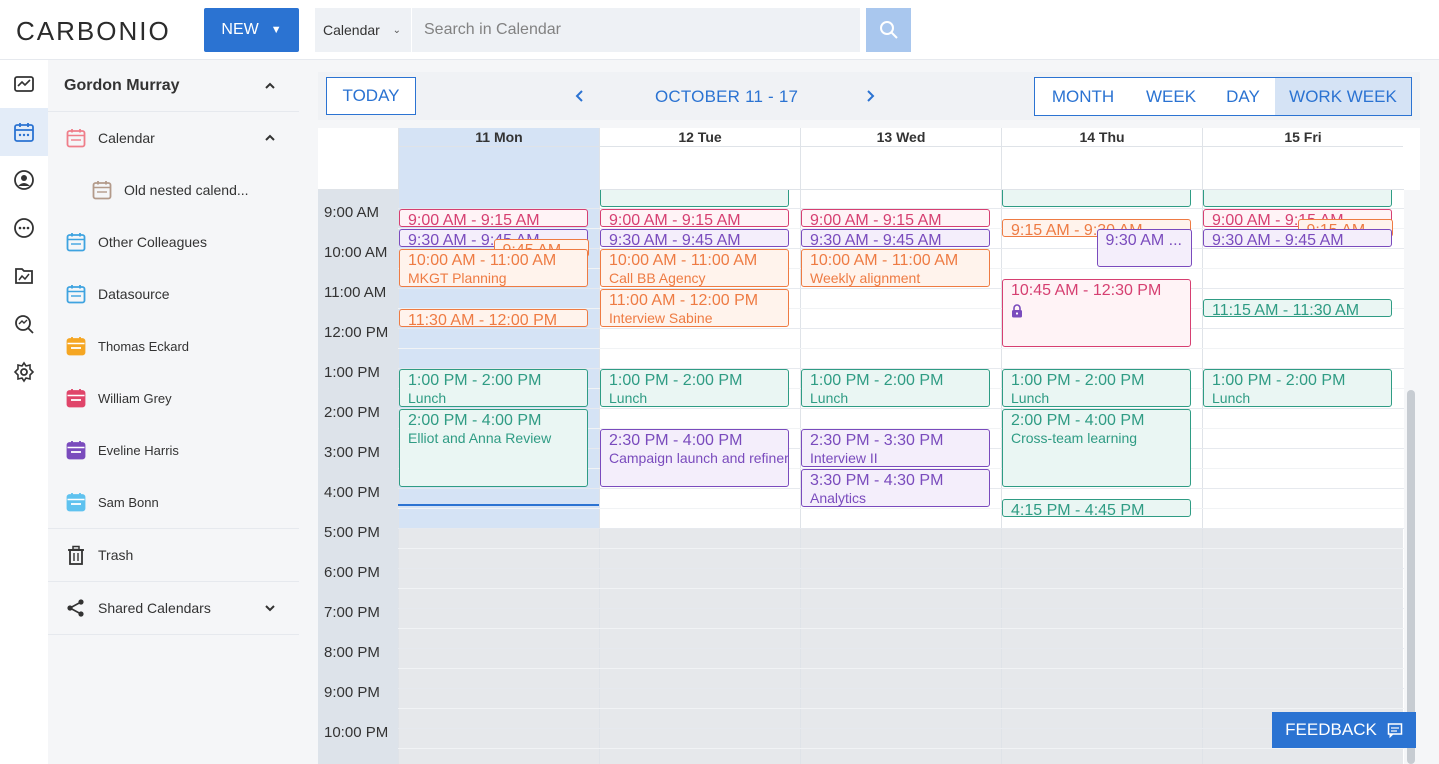 Image resolution: width=1439 pixels, height=764 pixels. What do you see at coordinates (877, 380) in the screenshot?
I see `event-time: 1:00 PM - 2:00 PM` at bounding box center [877, 380].